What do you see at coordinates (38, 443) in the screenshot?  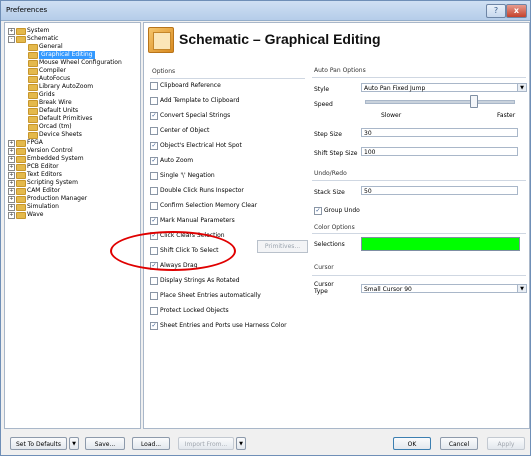 I see `set-to-defaults-button: Set To Defaults` at bounding box center [38, 443].